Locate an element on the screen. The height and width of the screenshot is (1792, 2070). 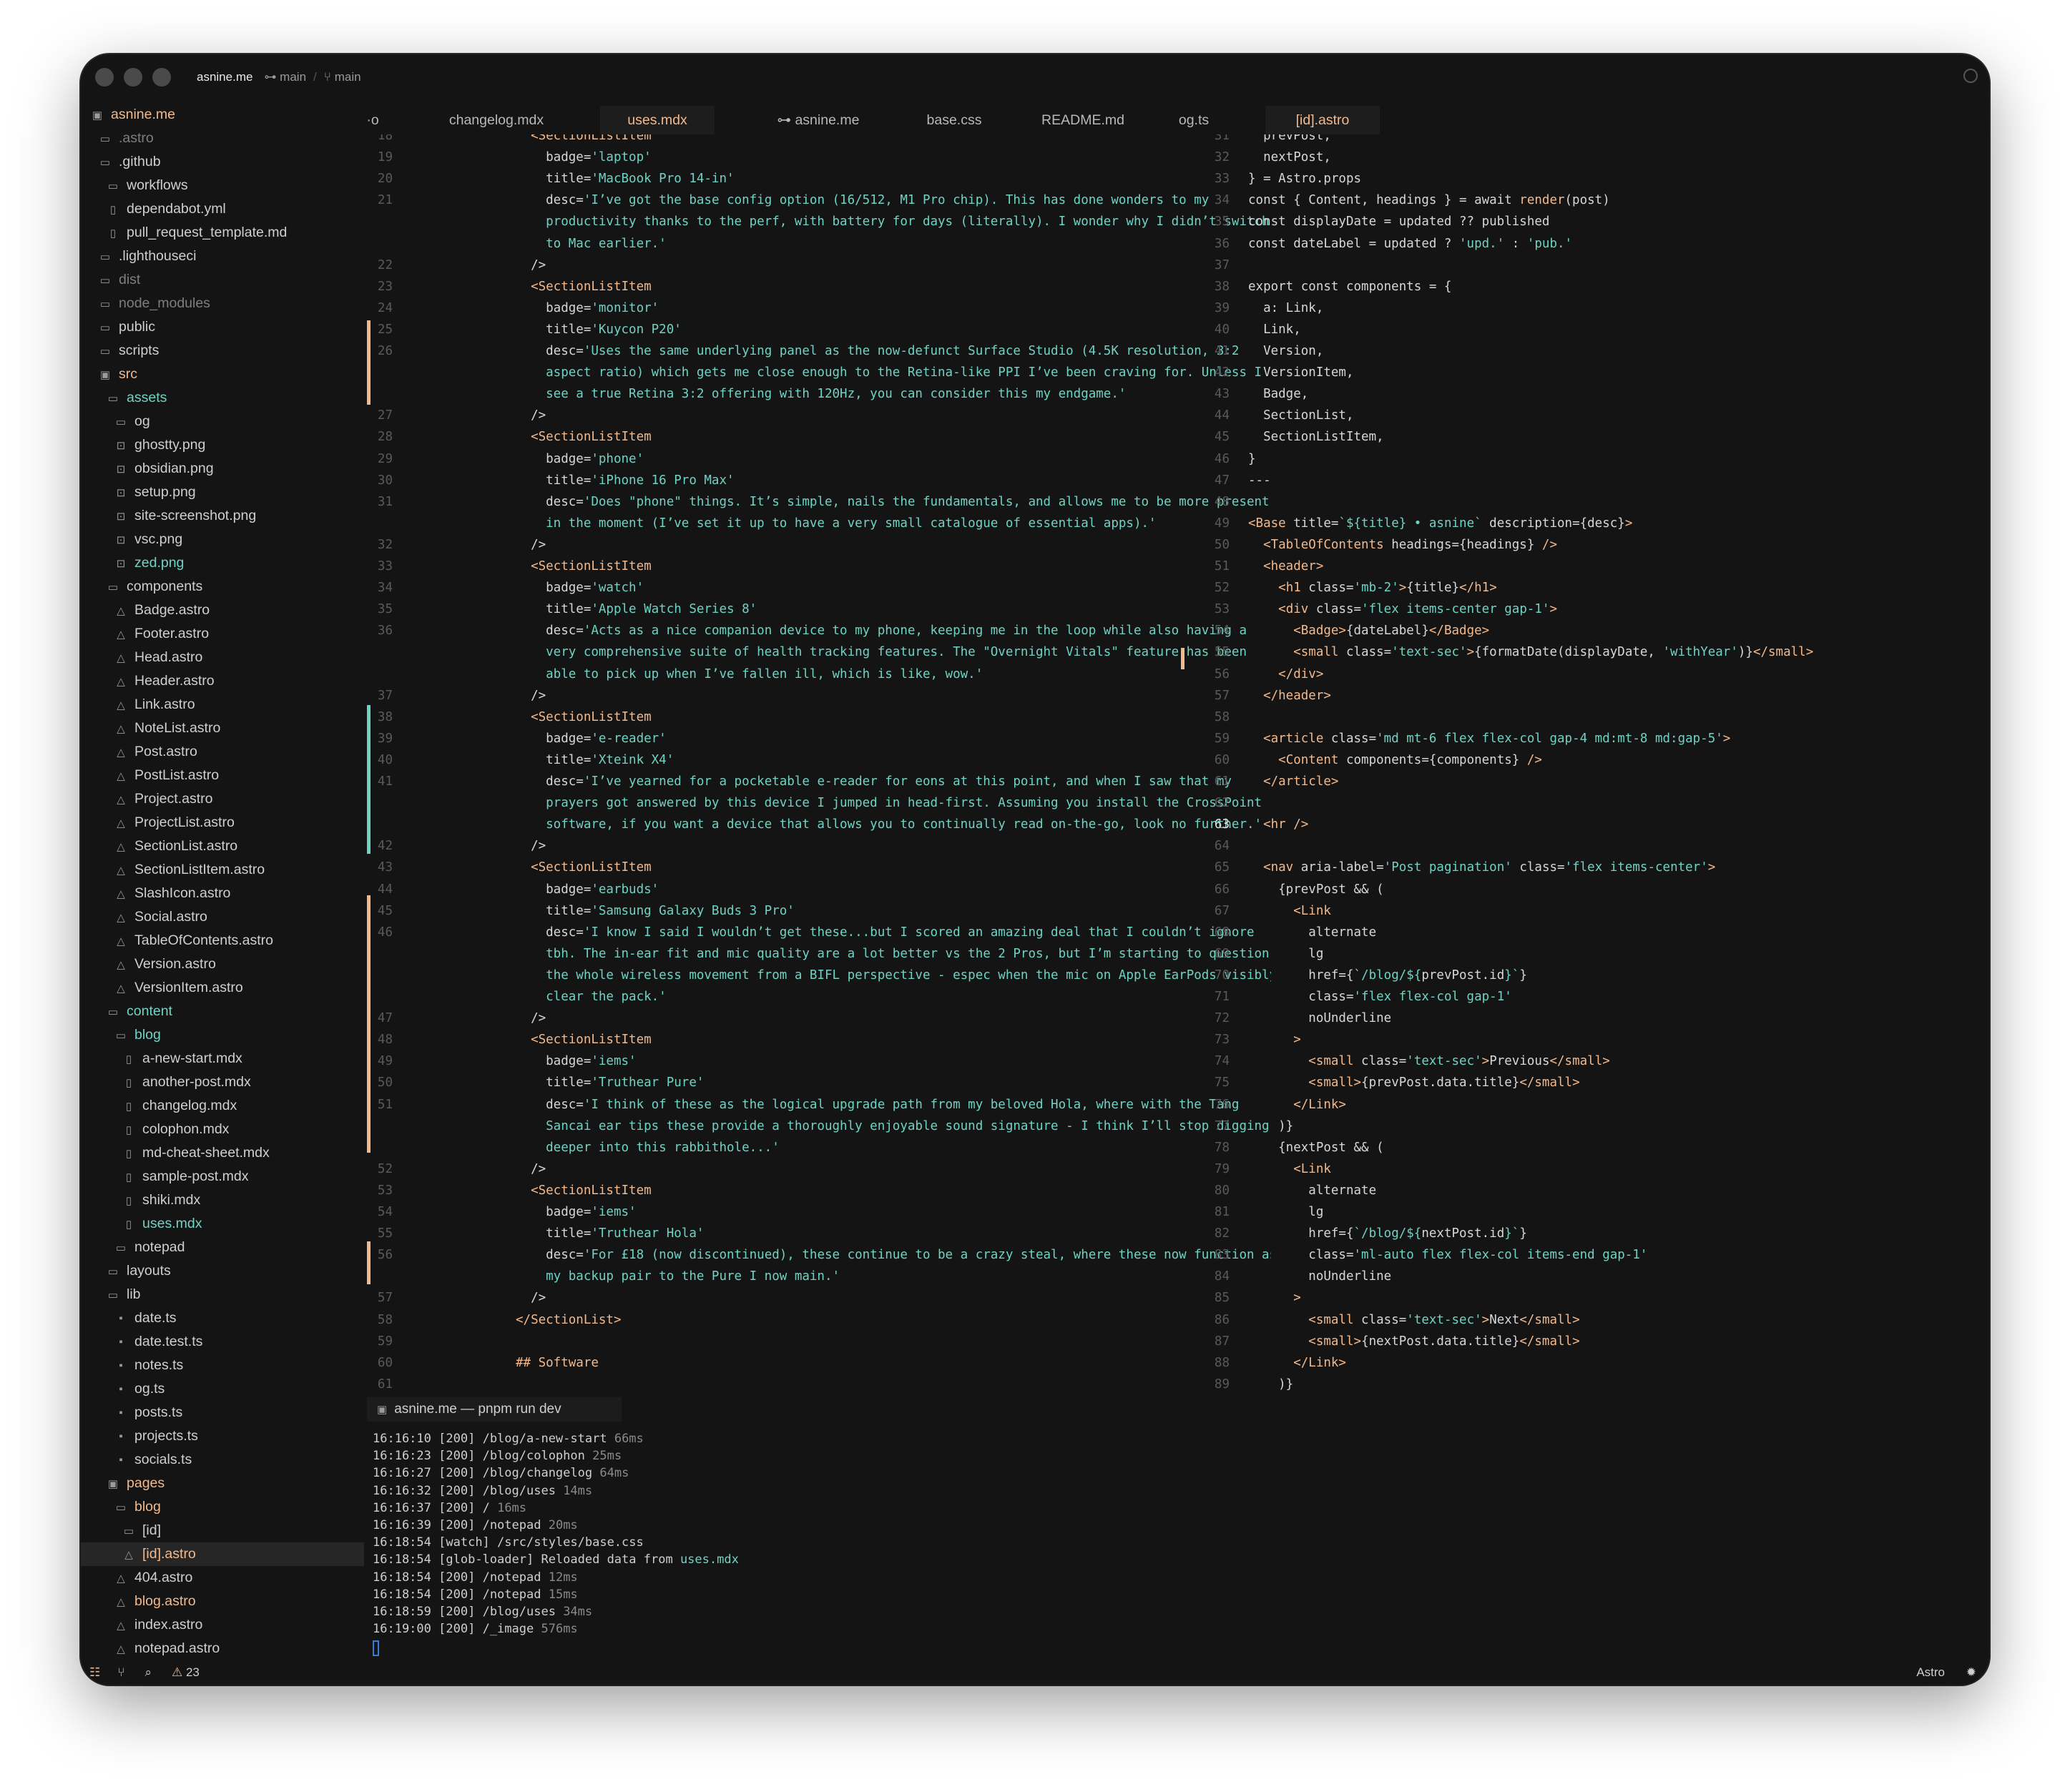
tree-item-notelist-astro: △ NoteList.astro is located at coordinates (222, 728).